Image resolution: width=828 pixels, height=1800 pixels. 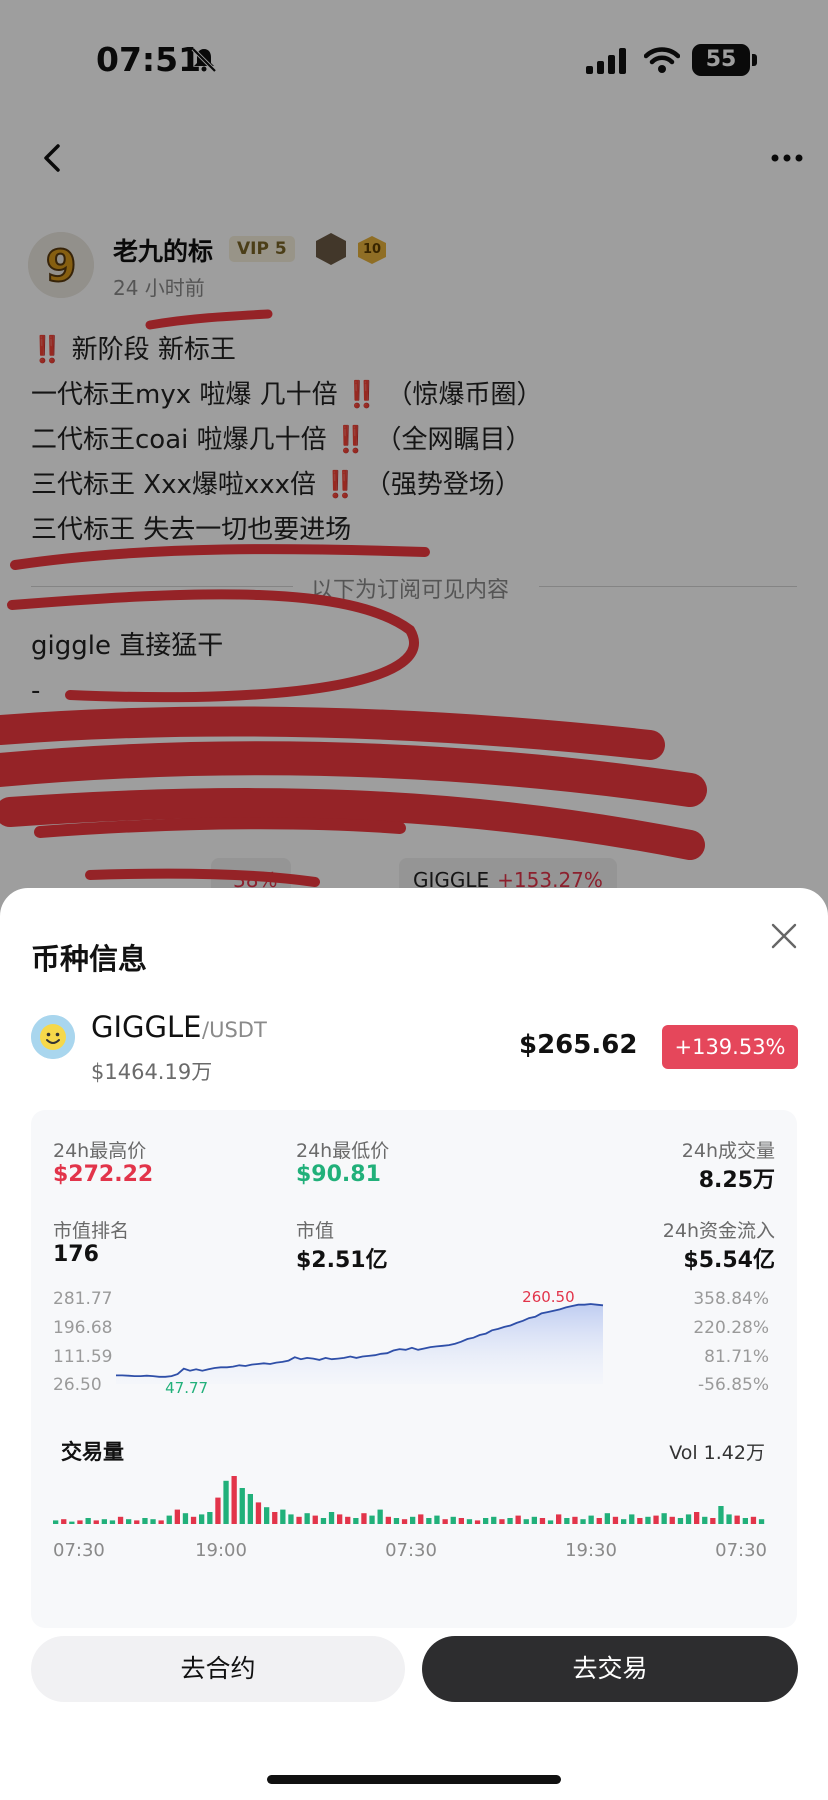 I want to click on price-high-label: 260.50, so click(x=548, y=1297).